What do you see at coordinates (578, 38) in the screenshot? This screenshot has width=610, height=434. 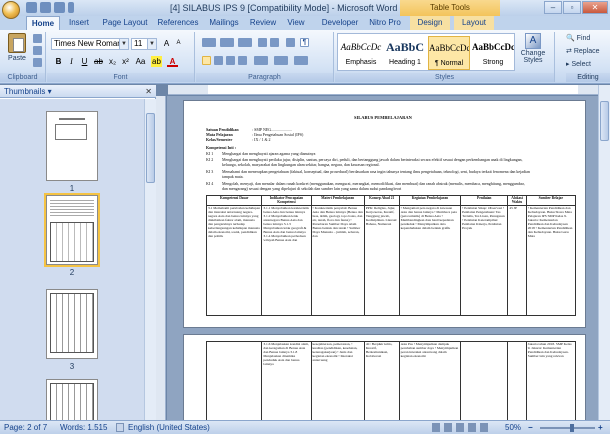 I see `find-button: 🔍 Find` at bounding box center [578, 38].